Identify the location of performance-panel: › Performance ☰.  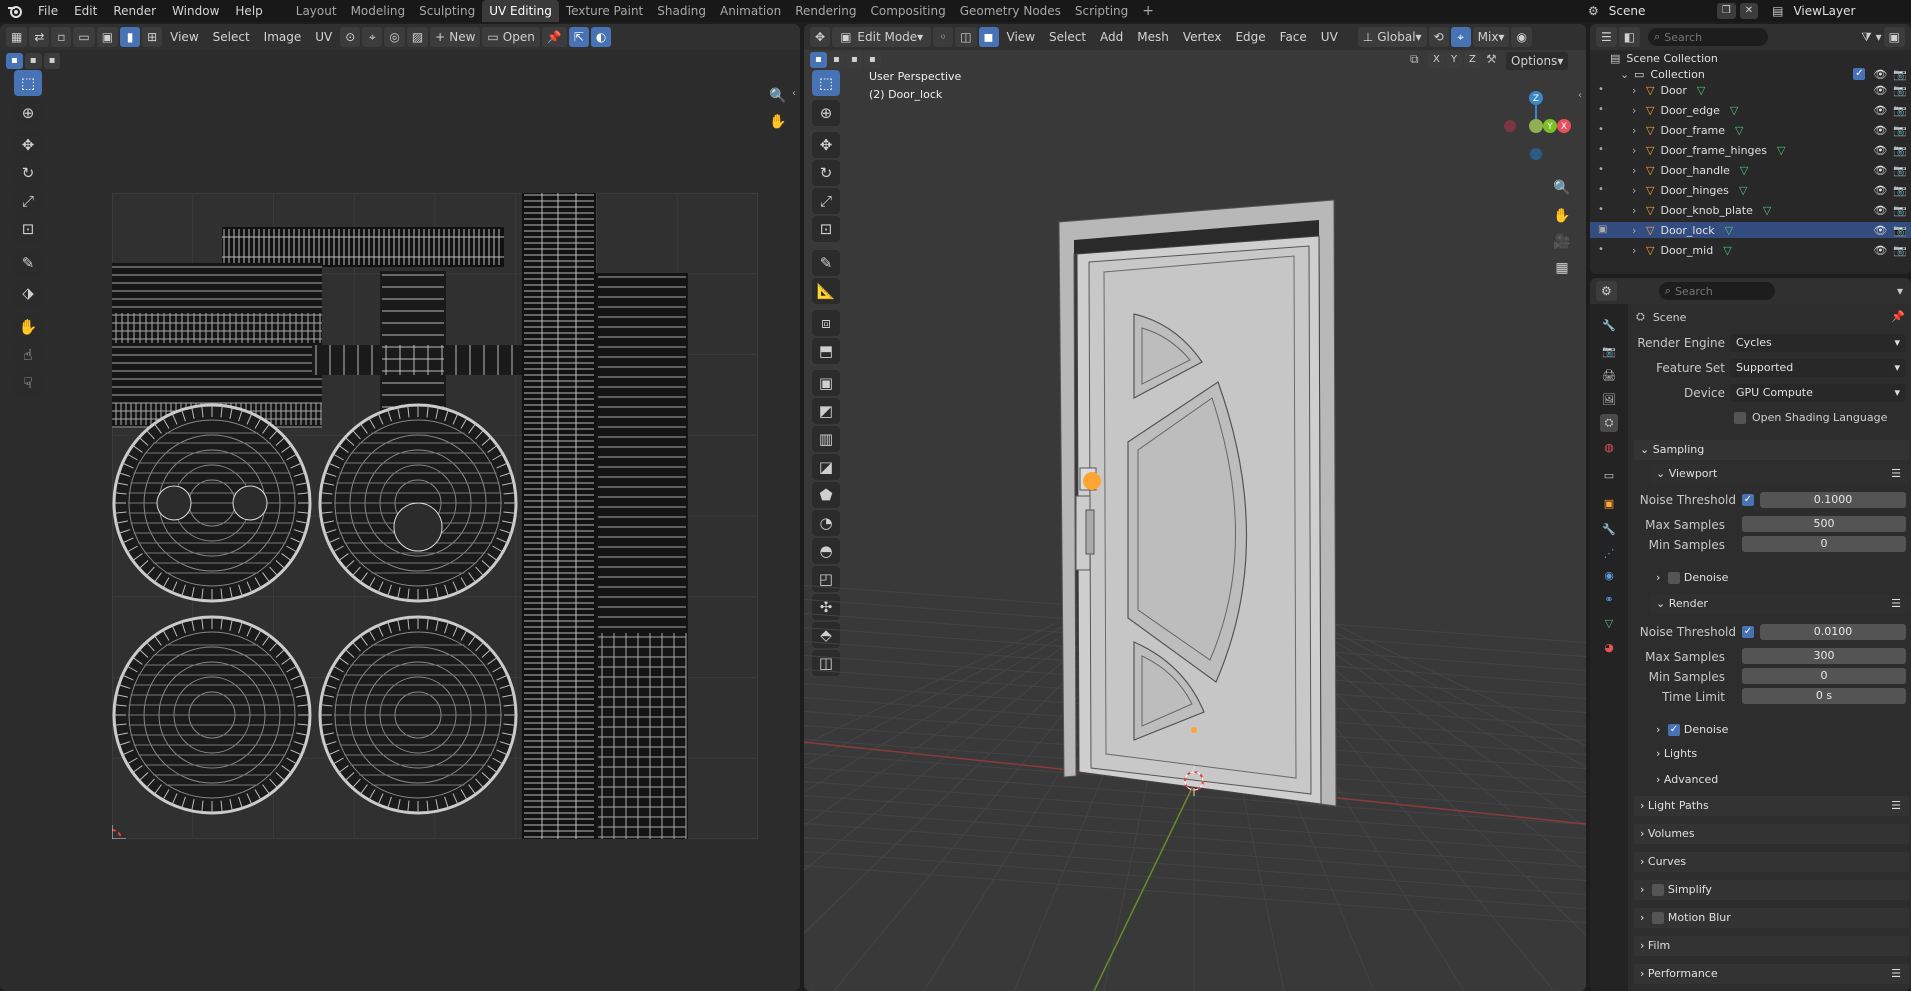
(1771, 974).